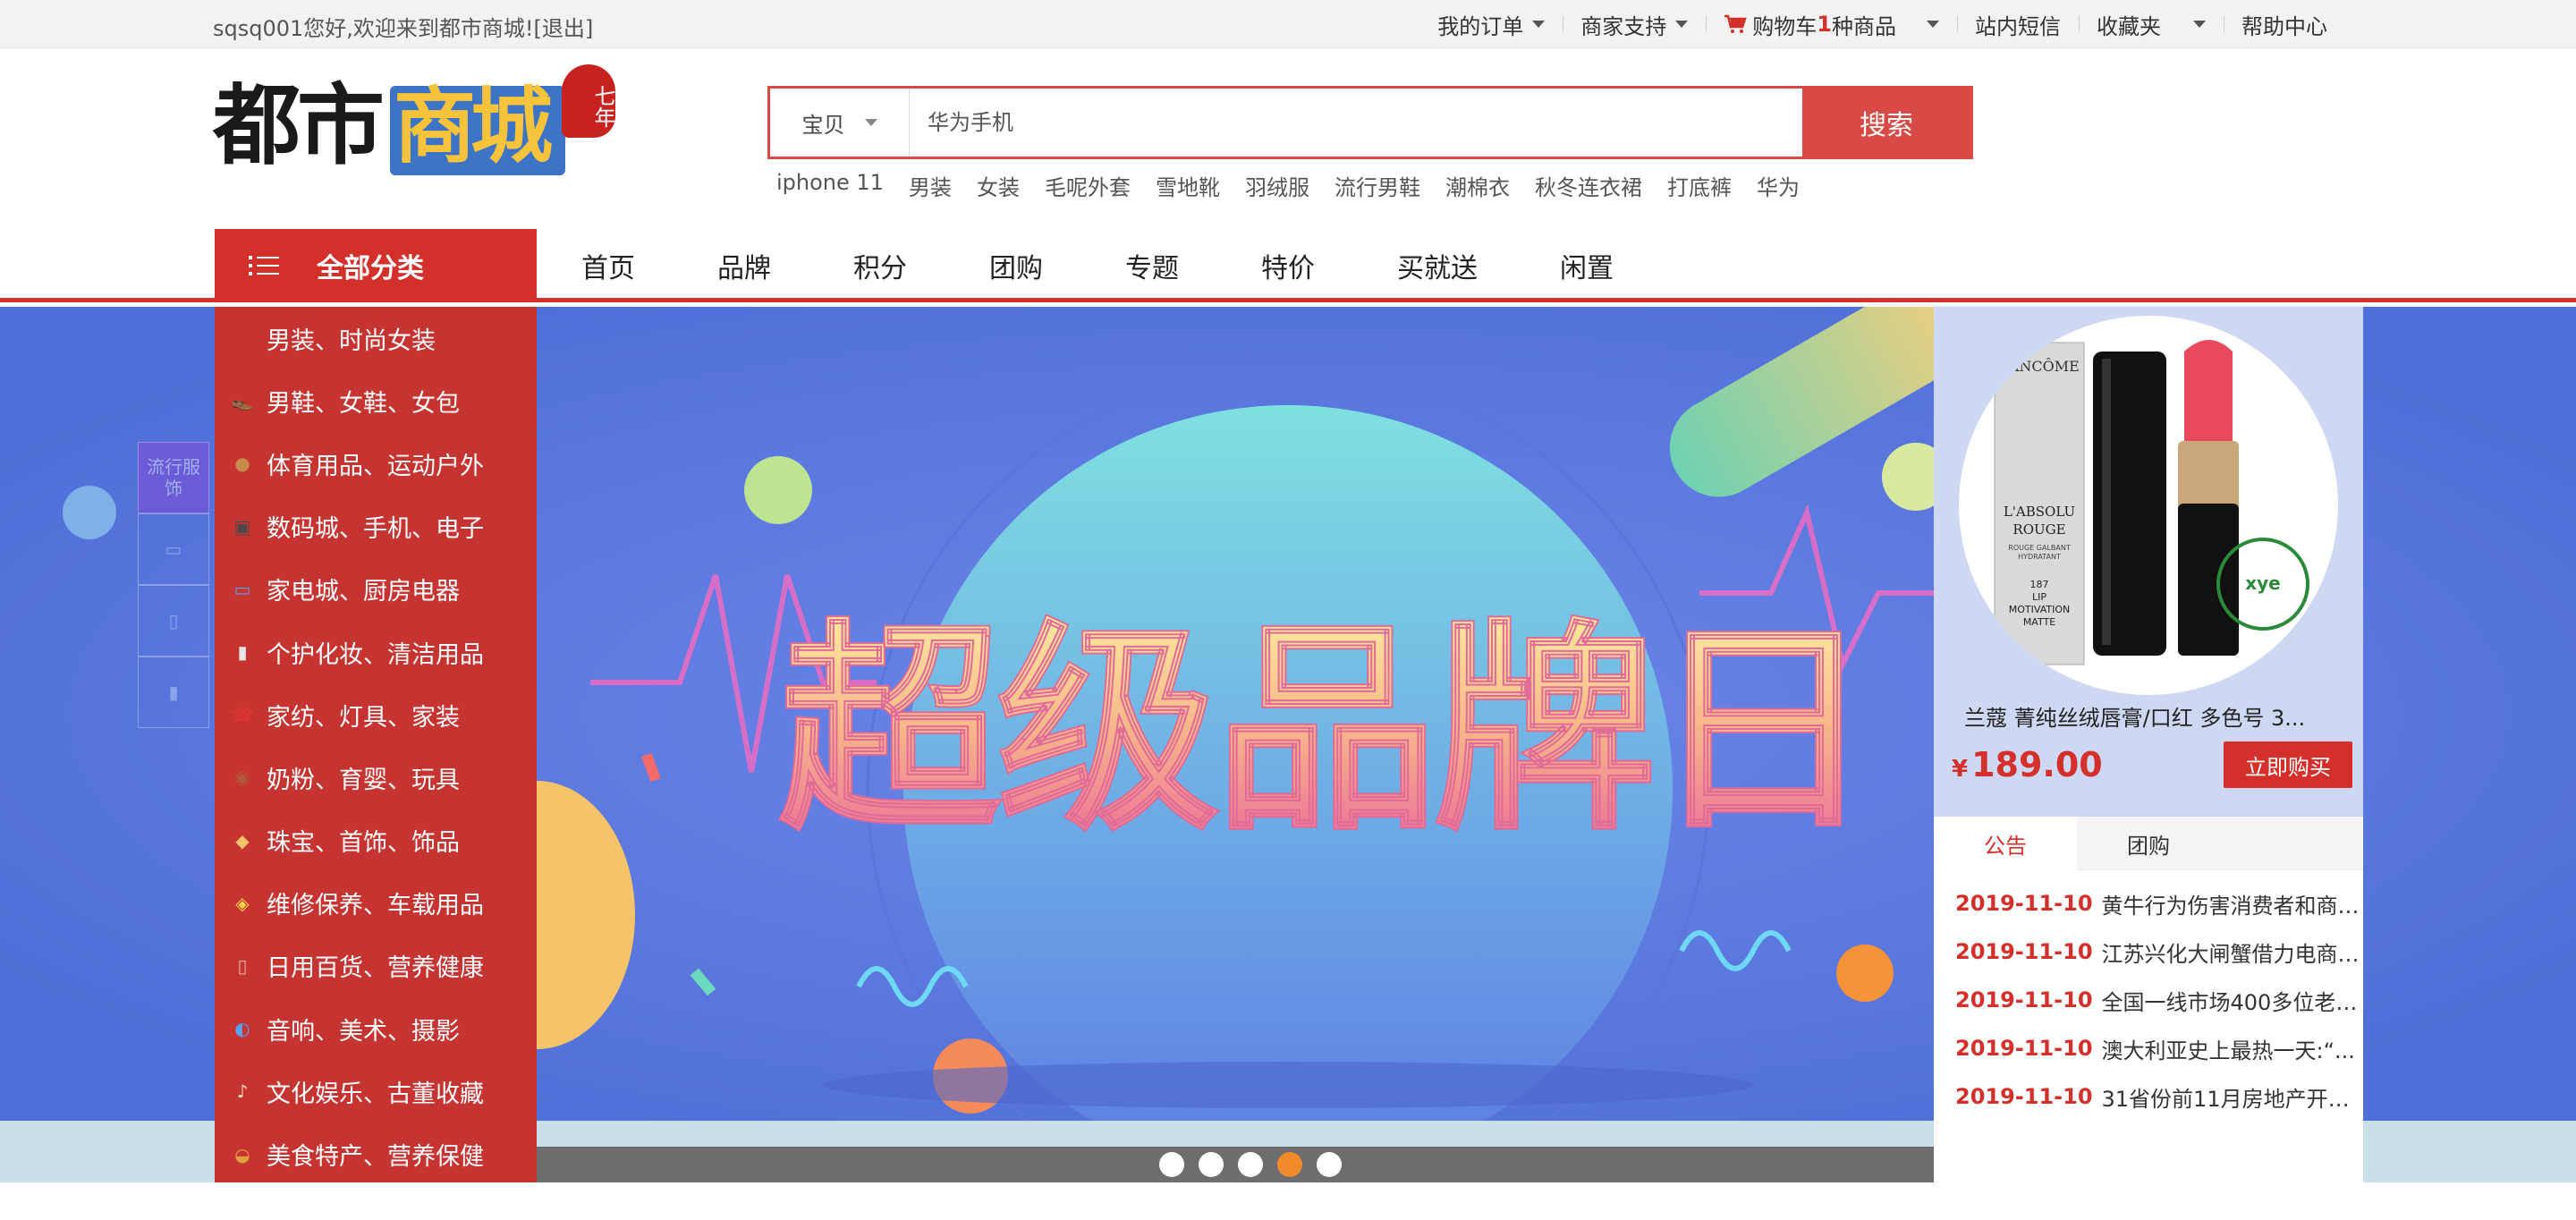 The image size is (2576, 1220). What do you see at coordinates (376, 1028) in the screenshot?
I see `category-item: ◐ 音响、美术、摄影` at bounding box center [376, 1028].